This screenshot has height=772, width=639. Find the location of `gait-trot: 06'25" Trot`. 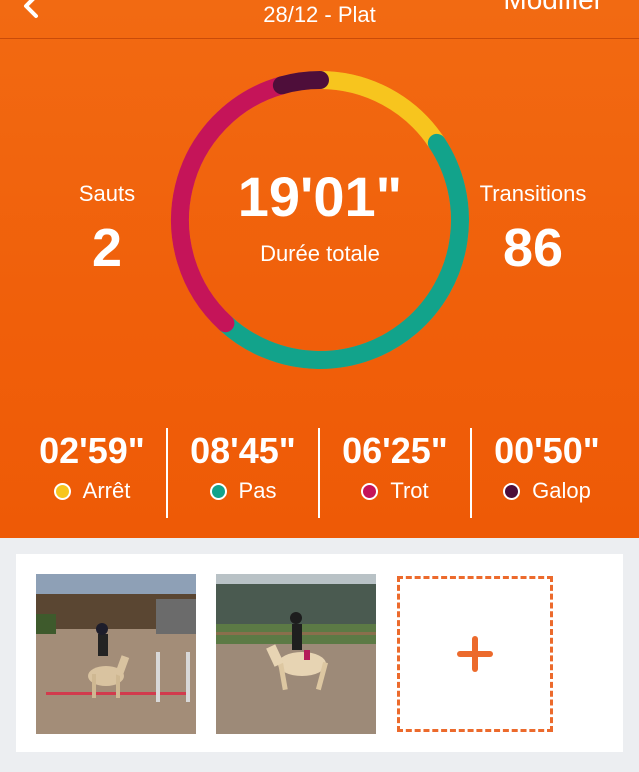

gait-trot: 06'25" Trot is located at coordinates (395, 467).